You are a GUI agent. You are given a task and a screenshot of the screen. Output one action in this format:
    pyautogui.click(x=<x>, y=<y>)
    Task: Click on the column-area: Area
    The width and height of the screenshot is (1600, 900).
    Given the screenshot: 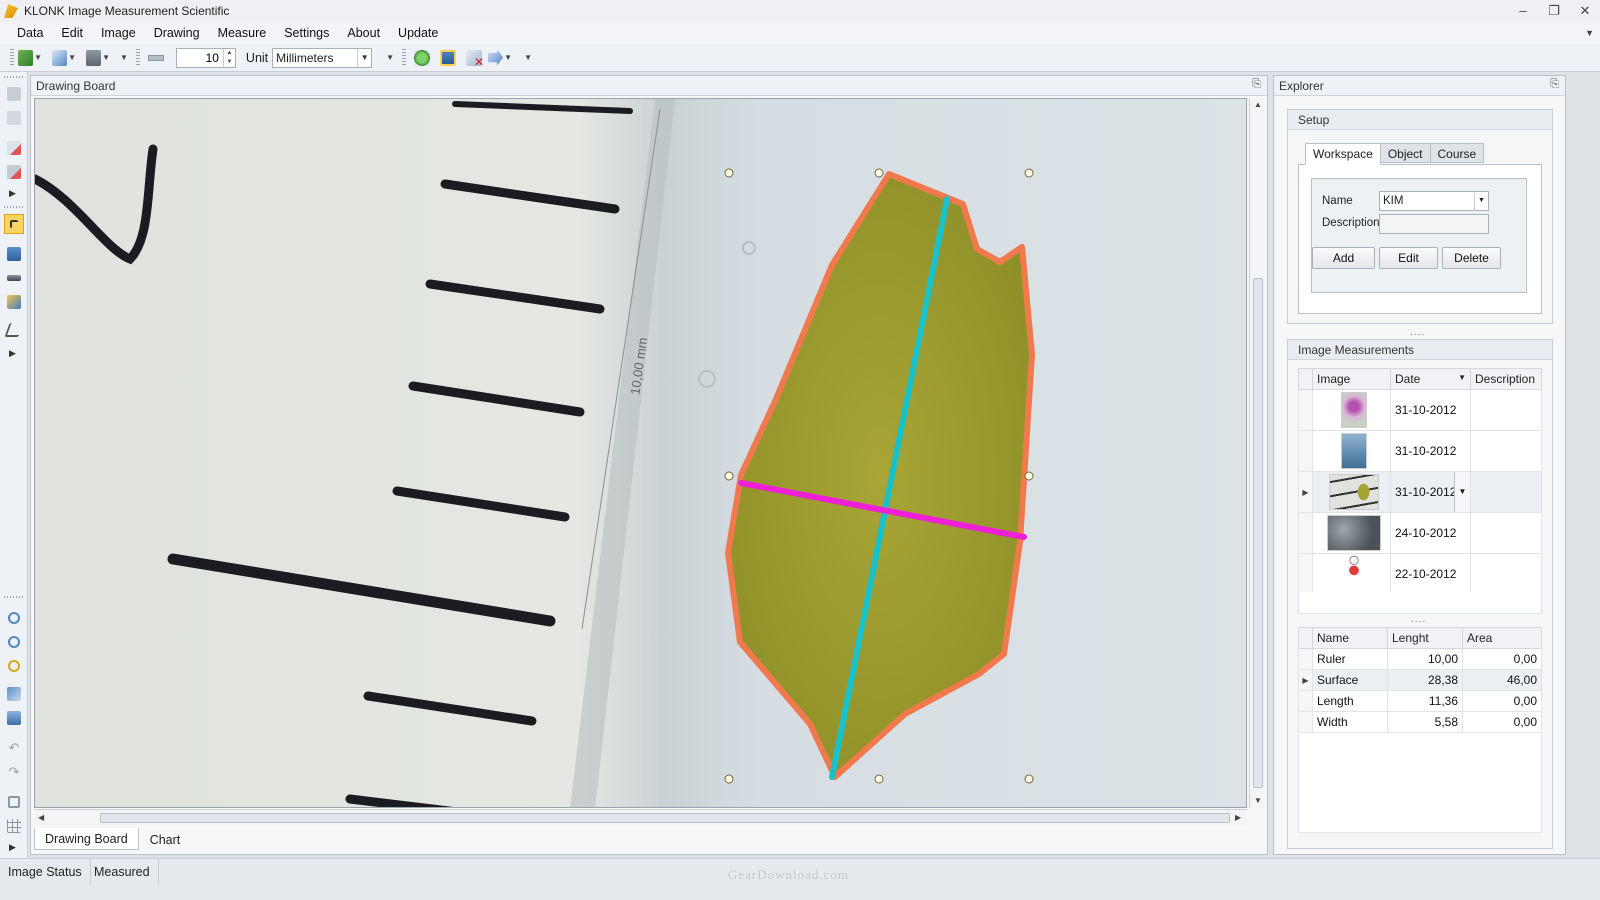 What is the action you would take?
    pyautogui.click(x=1502, y=638)
    